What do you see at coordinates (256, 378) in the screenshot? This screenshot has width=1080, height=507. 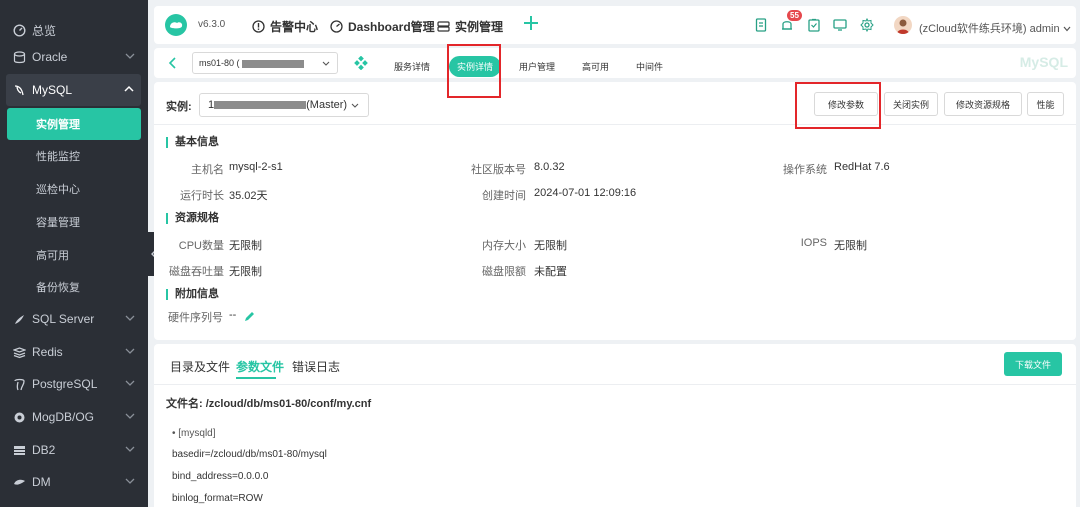 I see `active-tab-indicator` at bounding box center [256, 378].